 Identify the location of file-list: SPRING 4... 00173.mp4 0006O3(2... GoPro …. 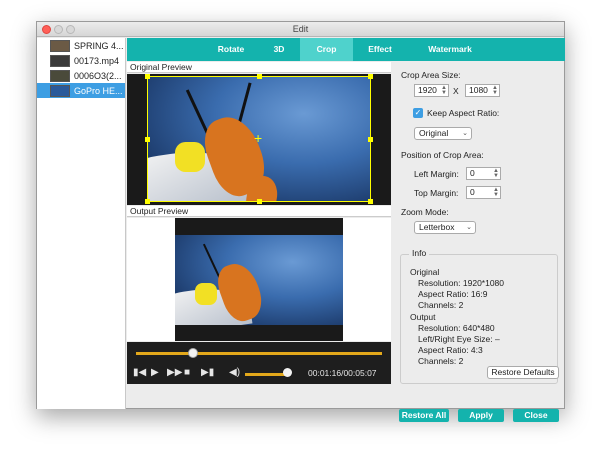
(81, 223).